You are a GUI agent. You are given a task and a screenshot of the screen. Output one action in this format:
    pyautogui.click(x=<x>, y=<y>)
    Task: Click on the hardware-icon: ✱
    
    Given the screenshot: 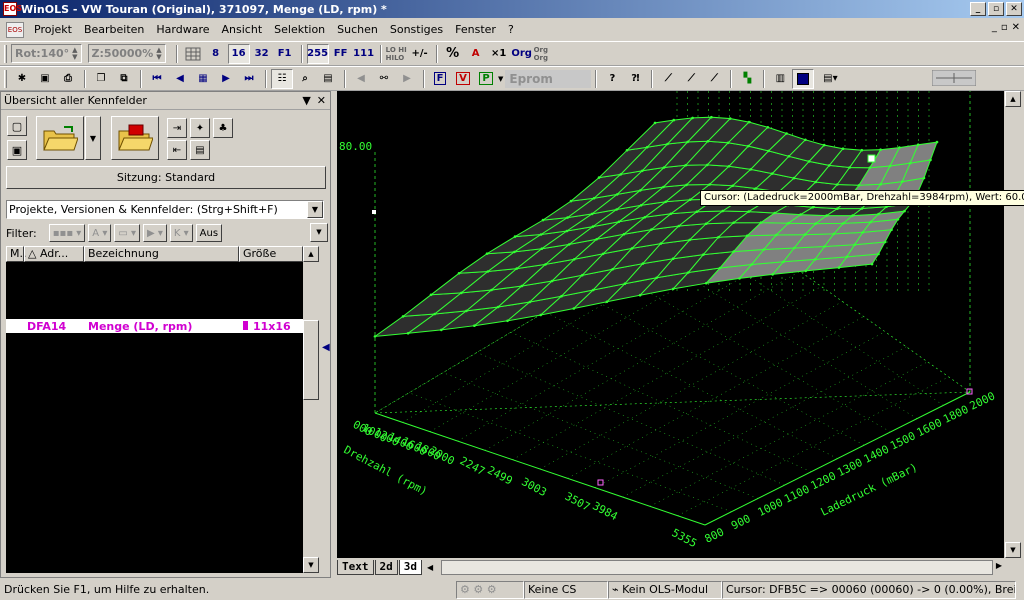 What is the action you would take?
    pyautogui.click(x=22, y=79)
    